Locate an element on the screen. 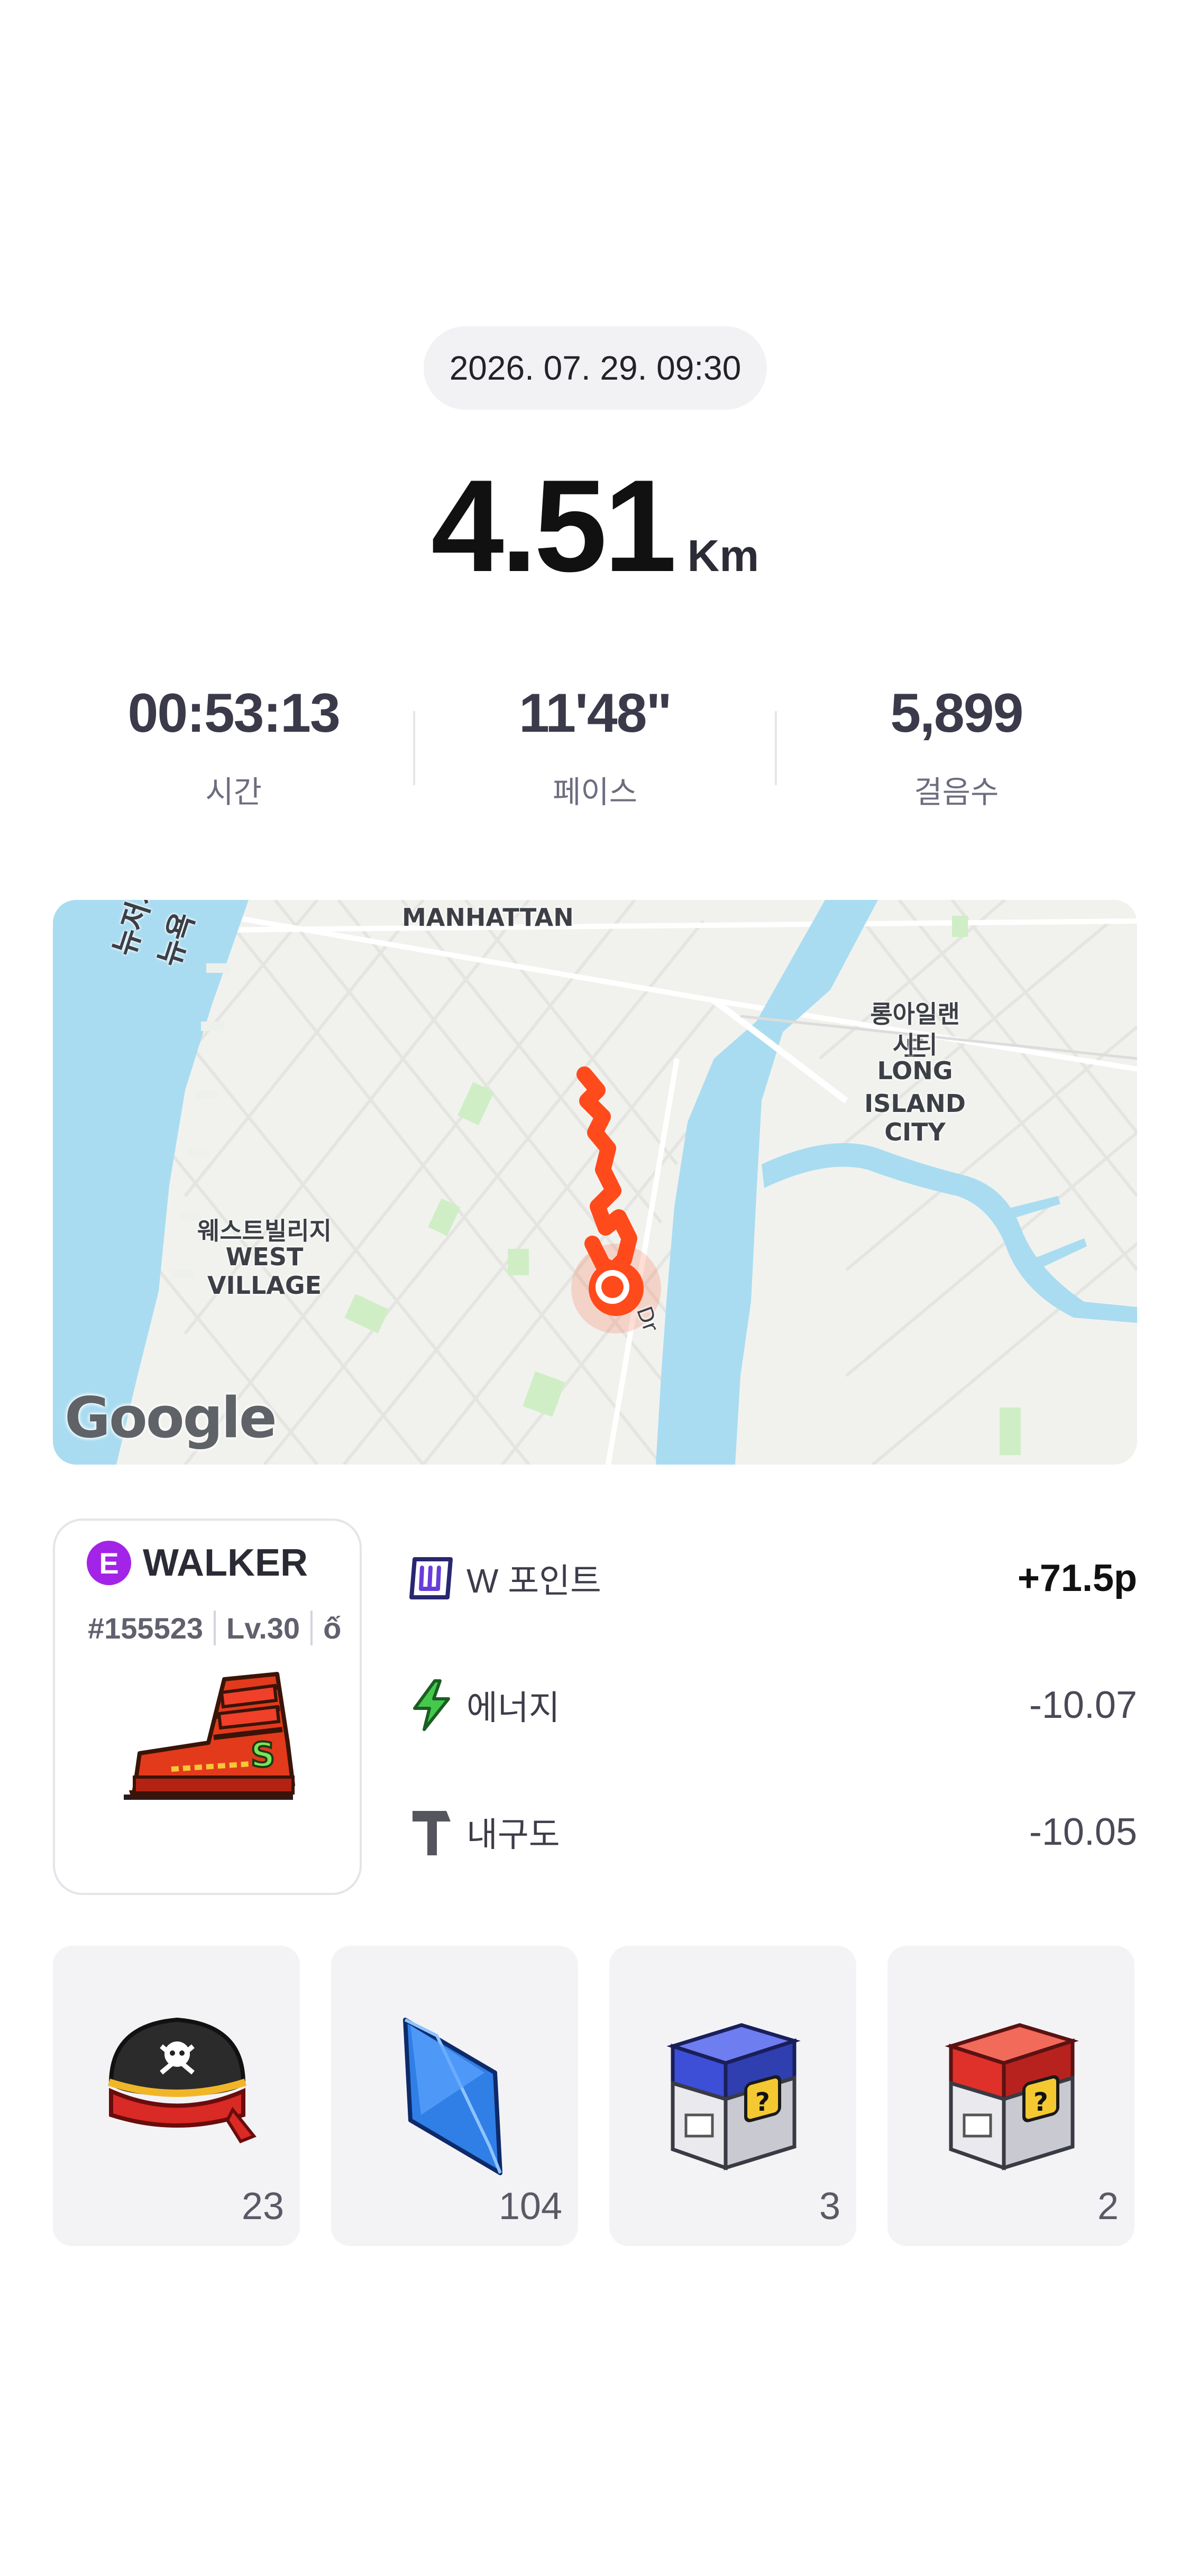 This screenshot has height=2576, width=1190. shoe-icon: S is located at coordinates (209, 1736).